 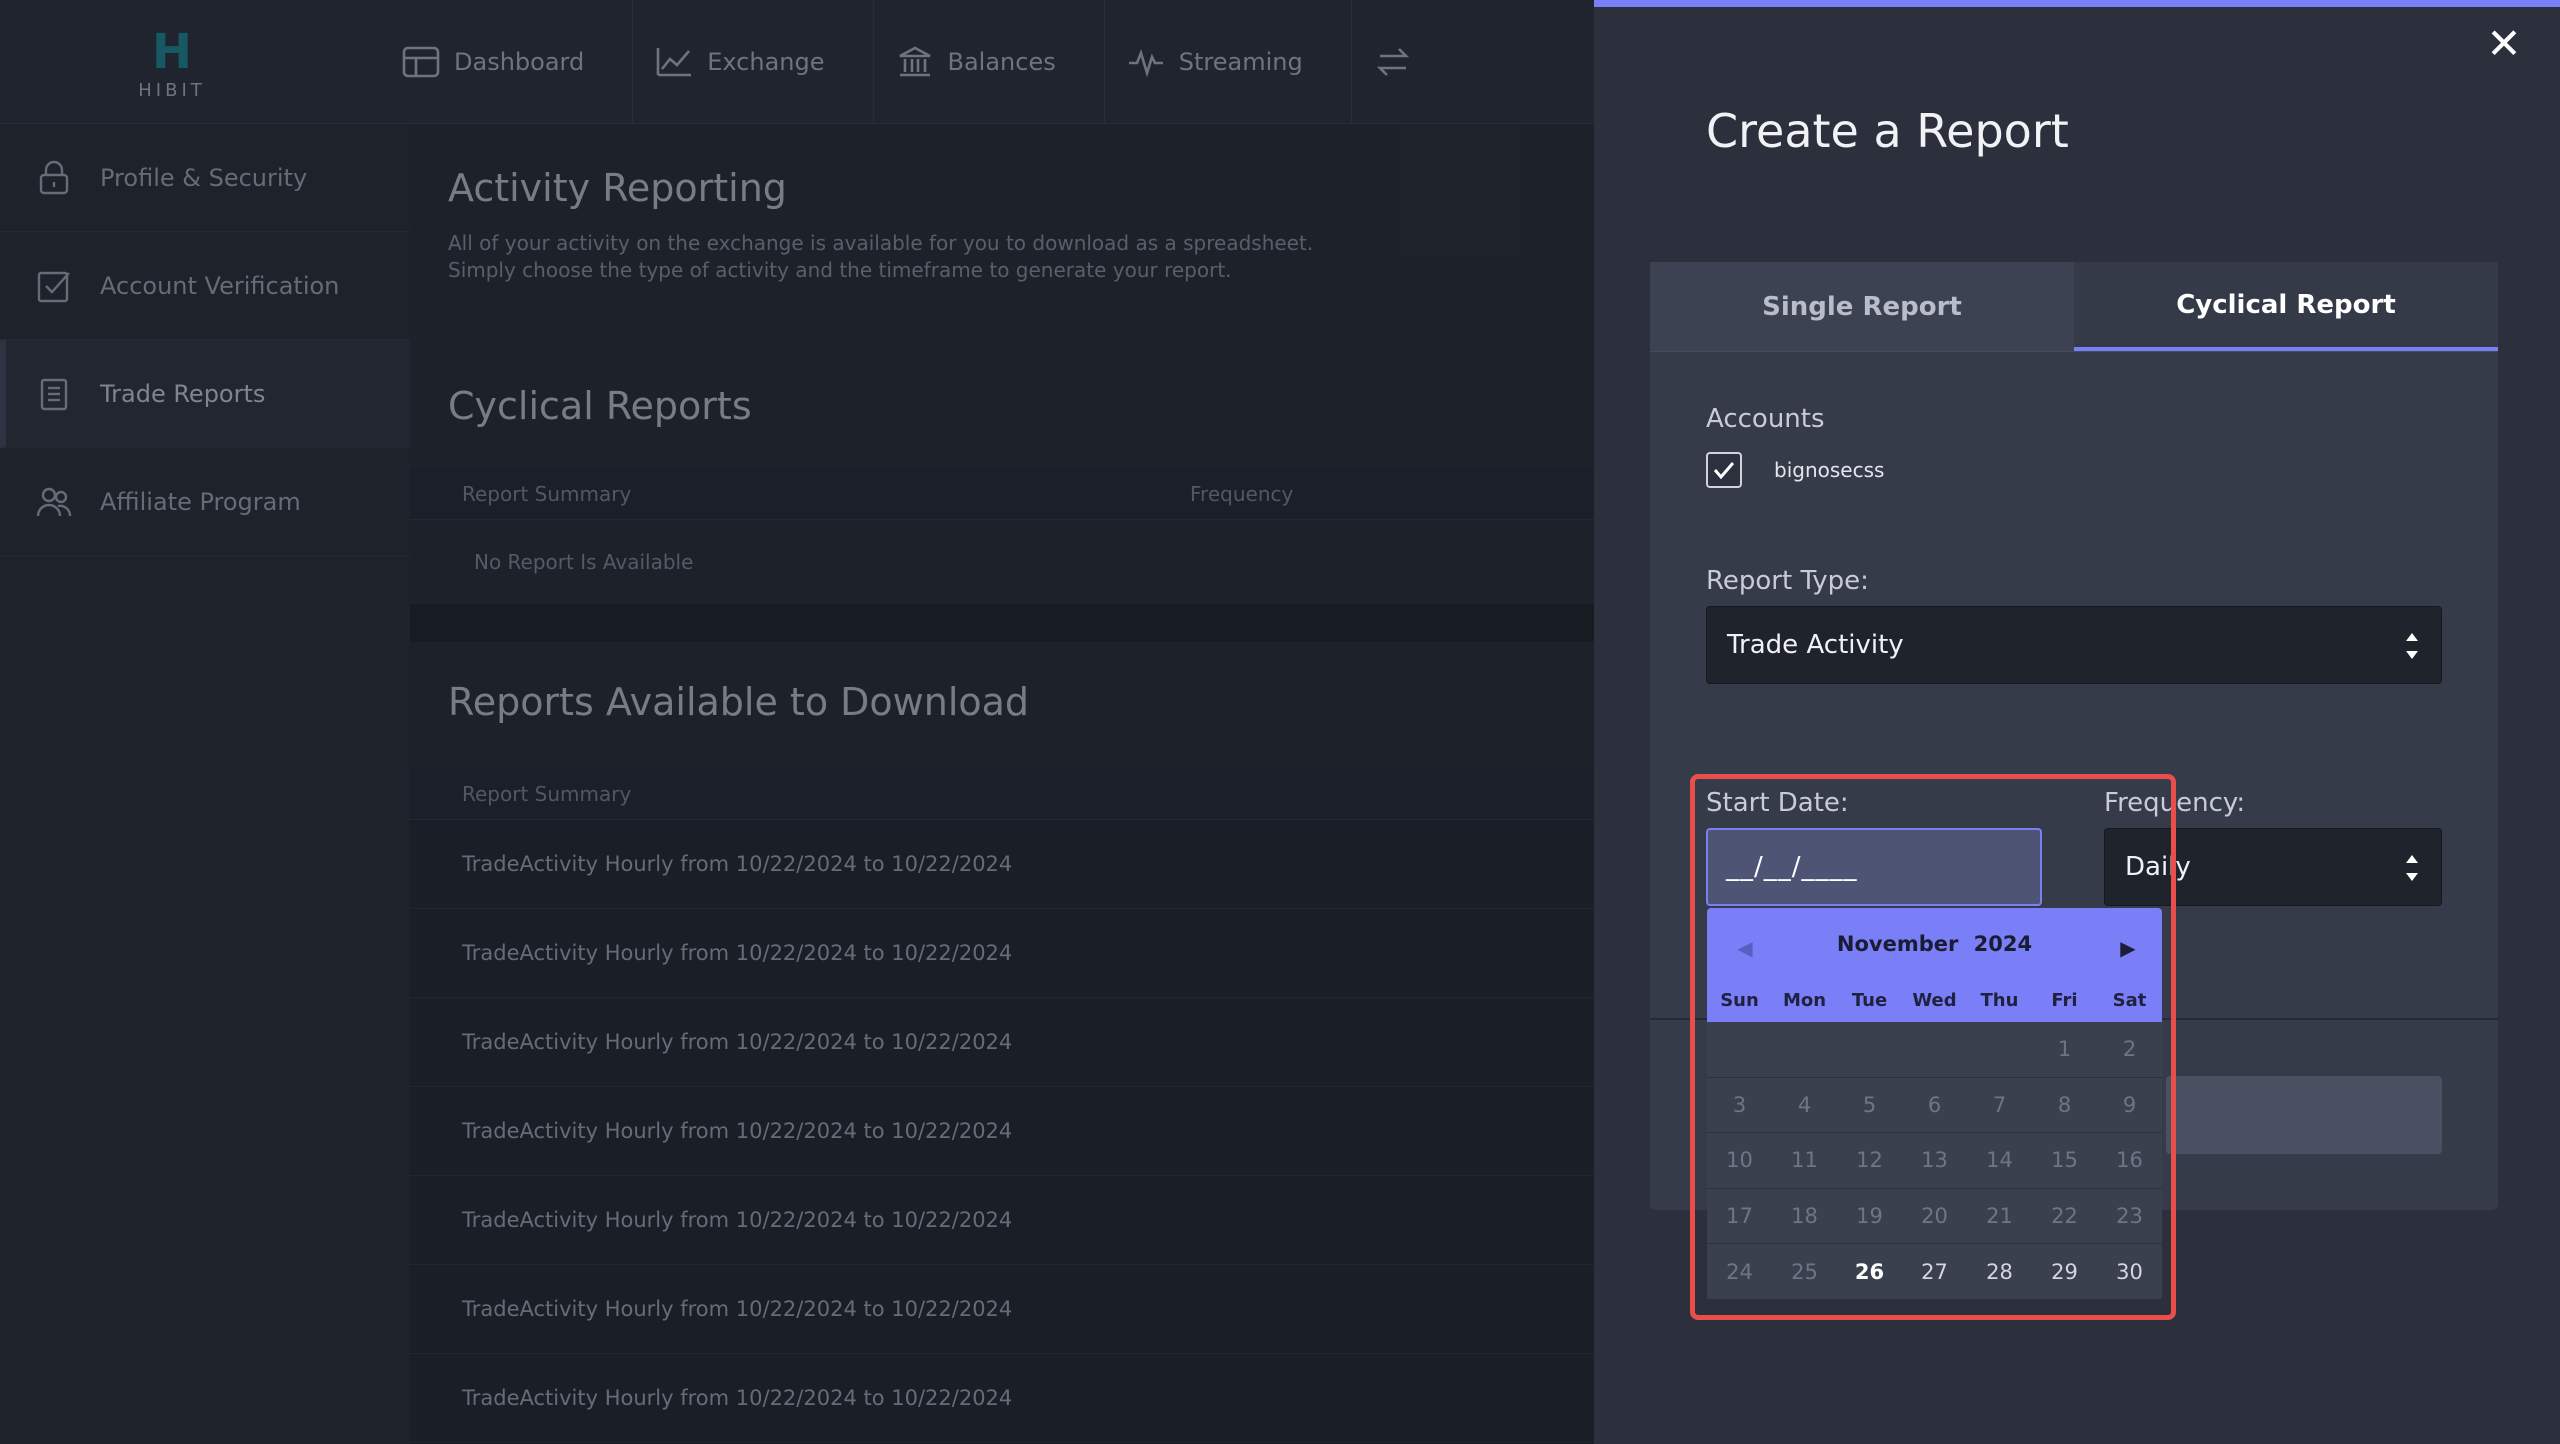 I want to click on close-icon: ✕, so click(x=2504, y=44).